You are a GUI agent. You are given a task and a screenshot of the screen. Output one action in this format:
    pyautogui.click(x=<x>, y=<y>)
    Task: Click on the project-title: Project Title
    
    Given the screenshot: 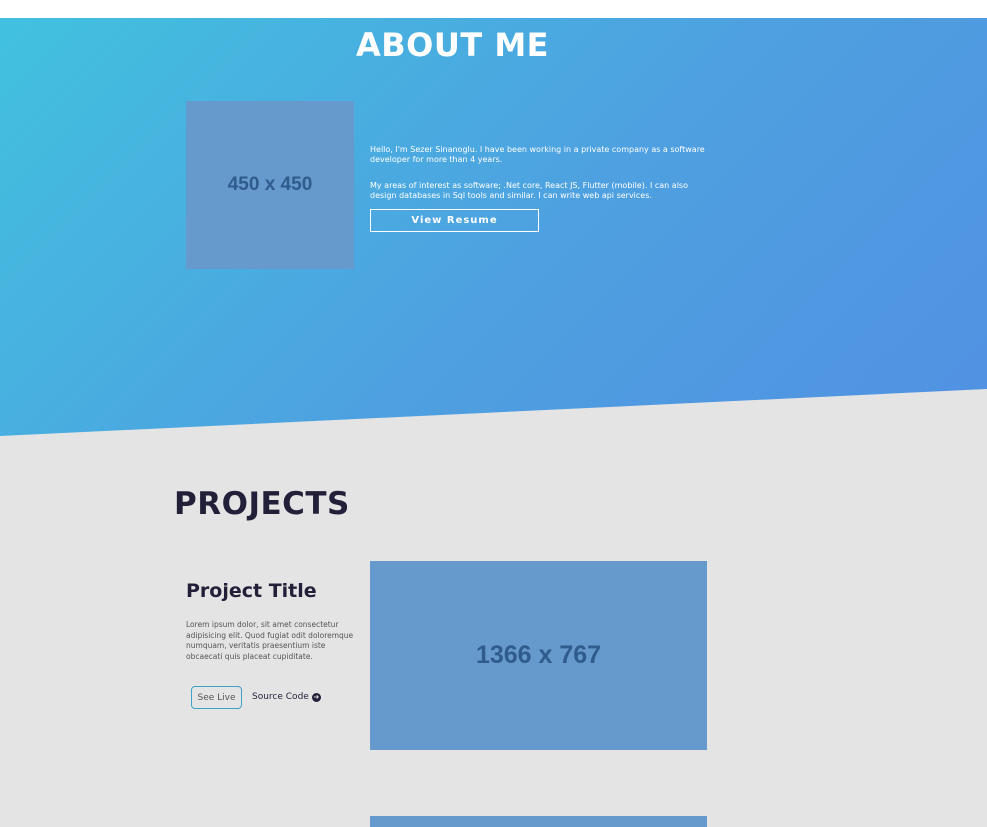 What is the action you would take?
    pyautogui.click(x=251, y=591)
    